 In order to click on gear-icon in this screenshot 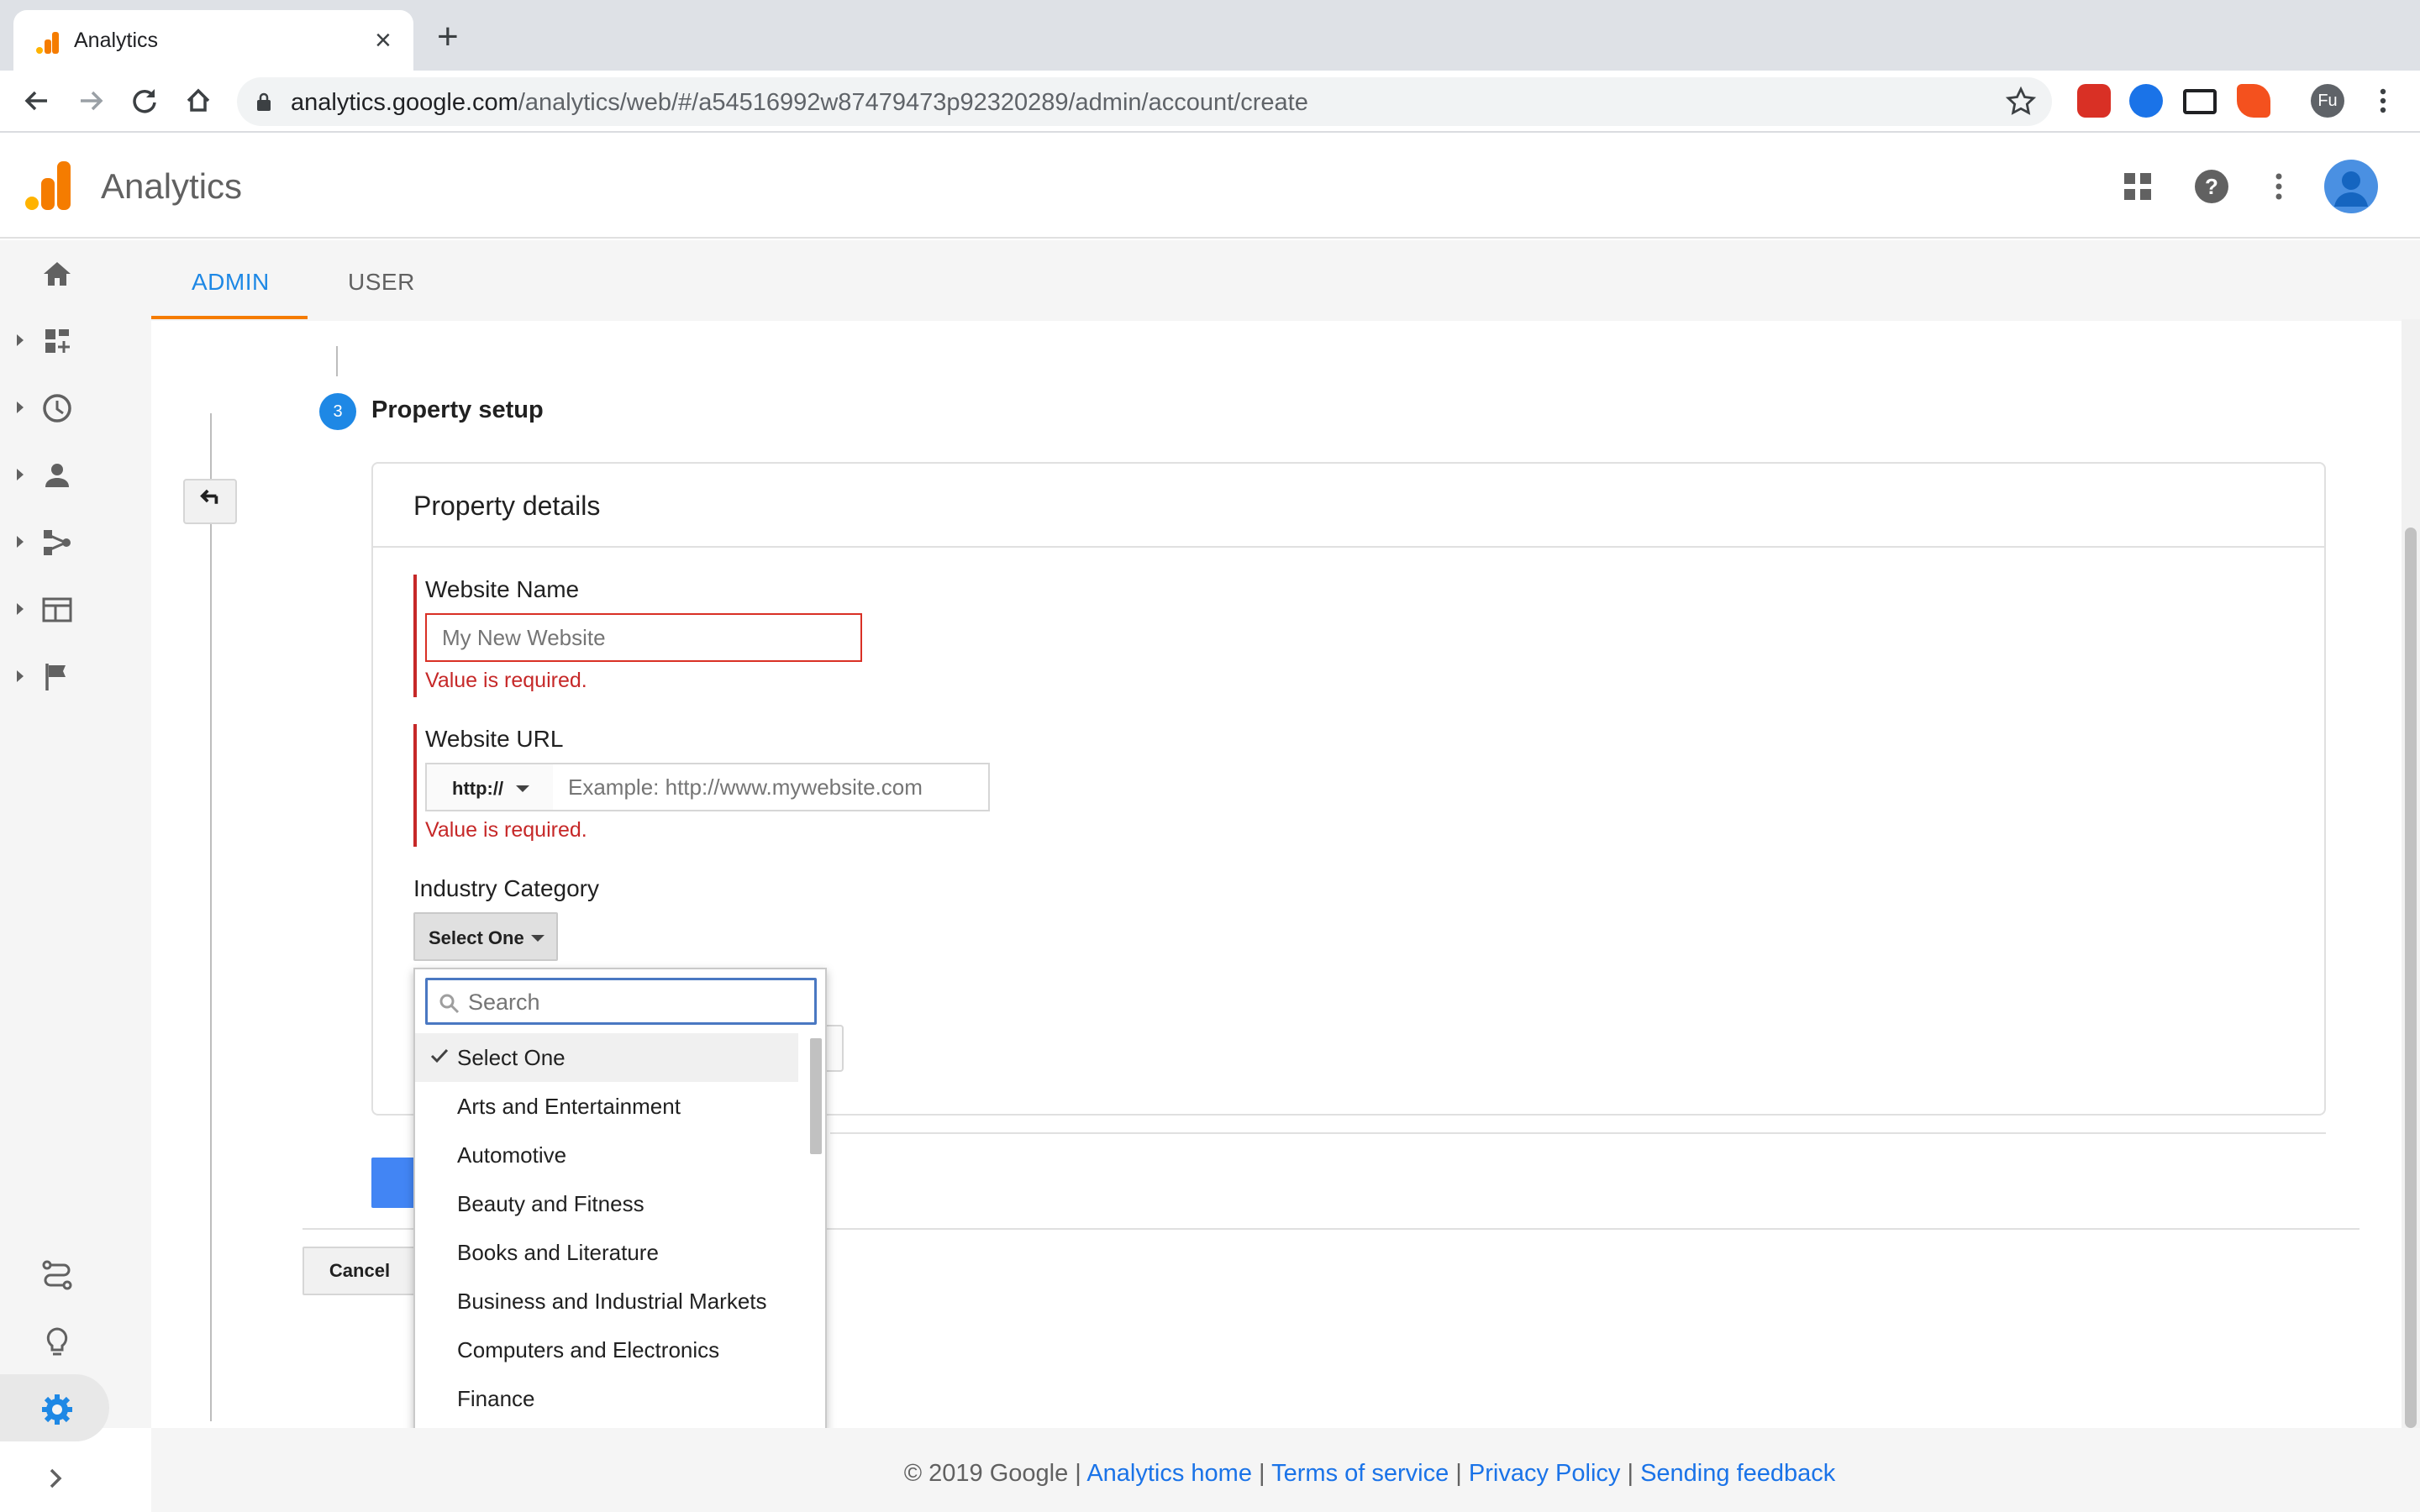, I will do `click(58, 1409)`.